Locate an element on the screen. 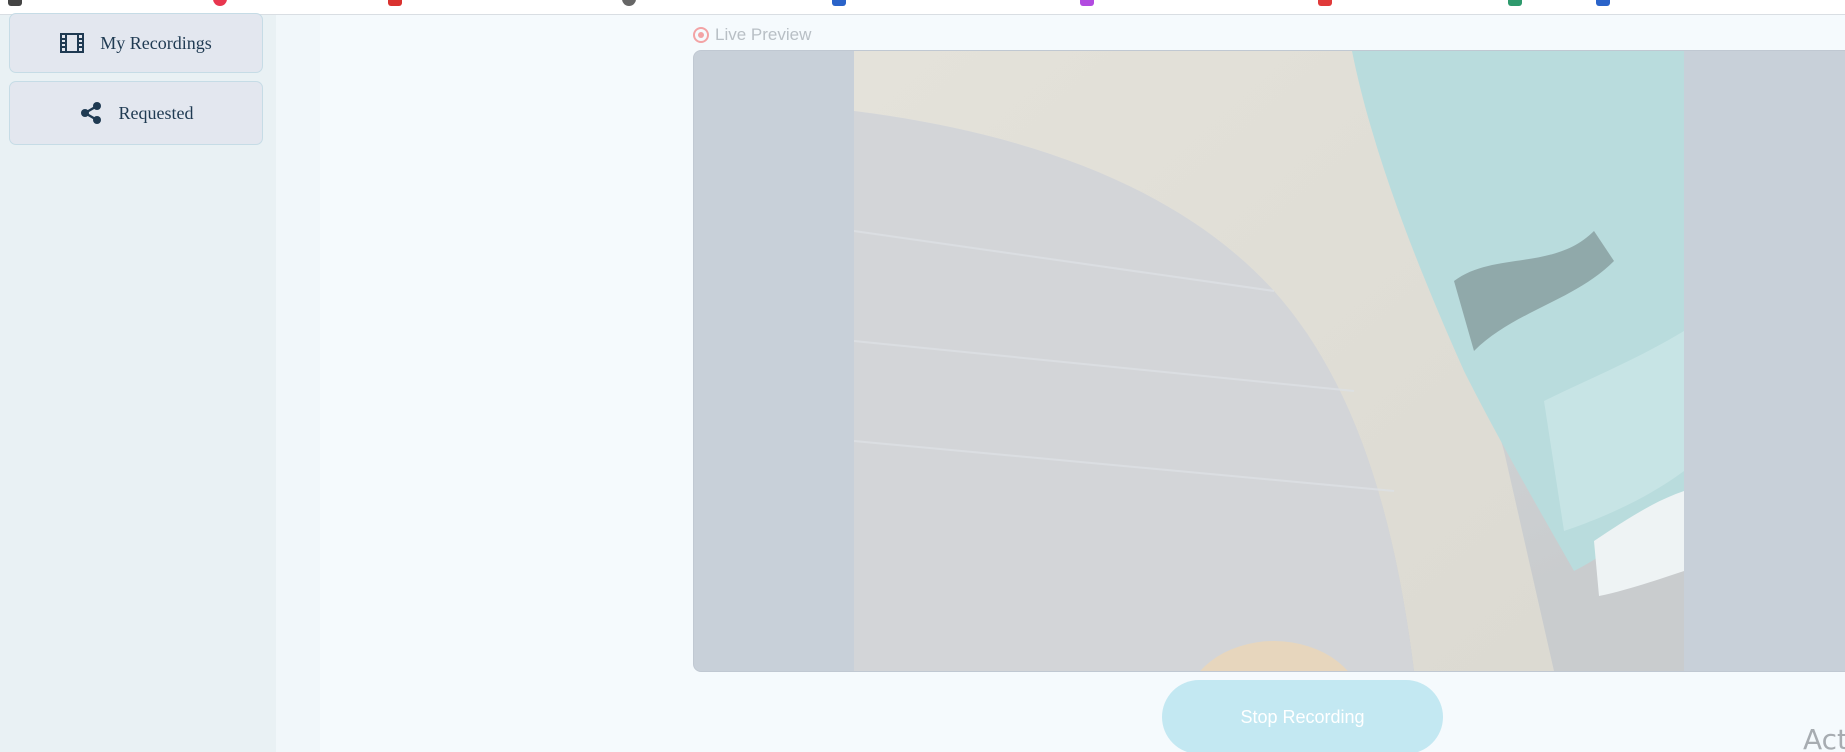 This screenshot has height=752, width=1845. film-icon is located at coordinates (72, 43).